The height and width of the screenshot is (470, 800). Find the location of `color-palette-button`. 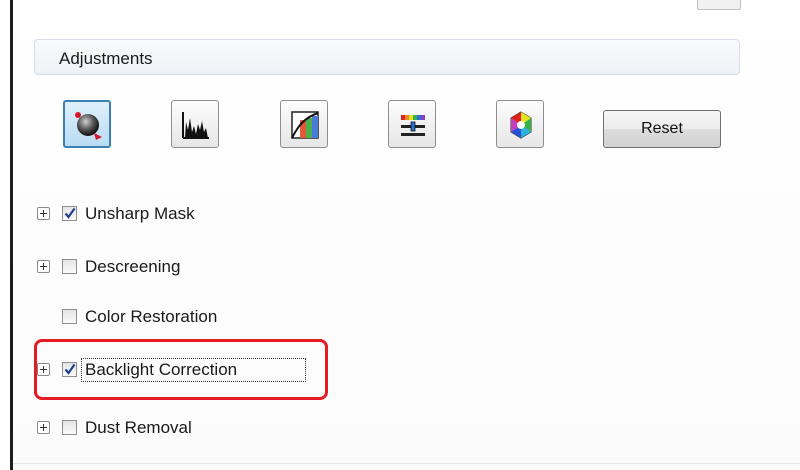

color-palette-button is located at coordinates (520, 124).